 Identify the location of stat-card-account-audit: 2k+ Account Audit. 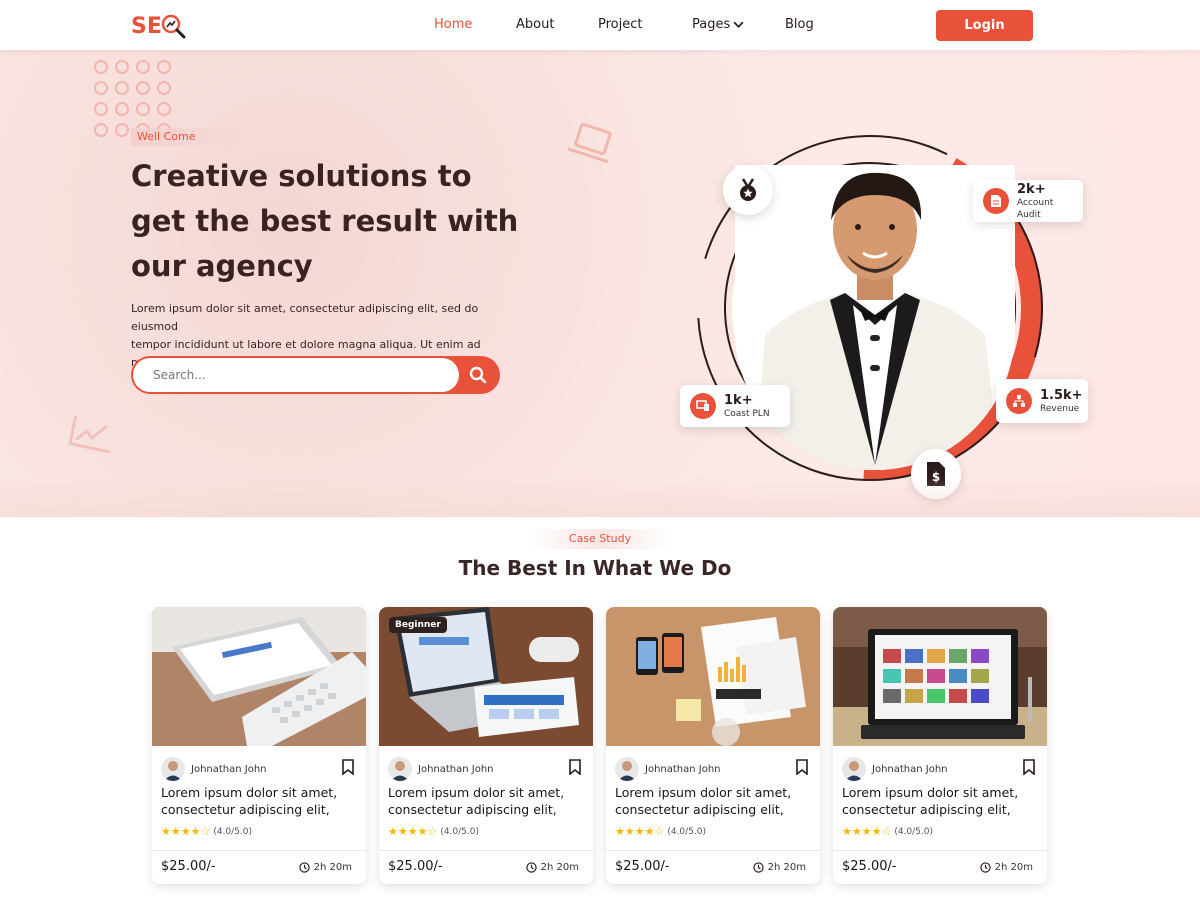
(1028, 201).